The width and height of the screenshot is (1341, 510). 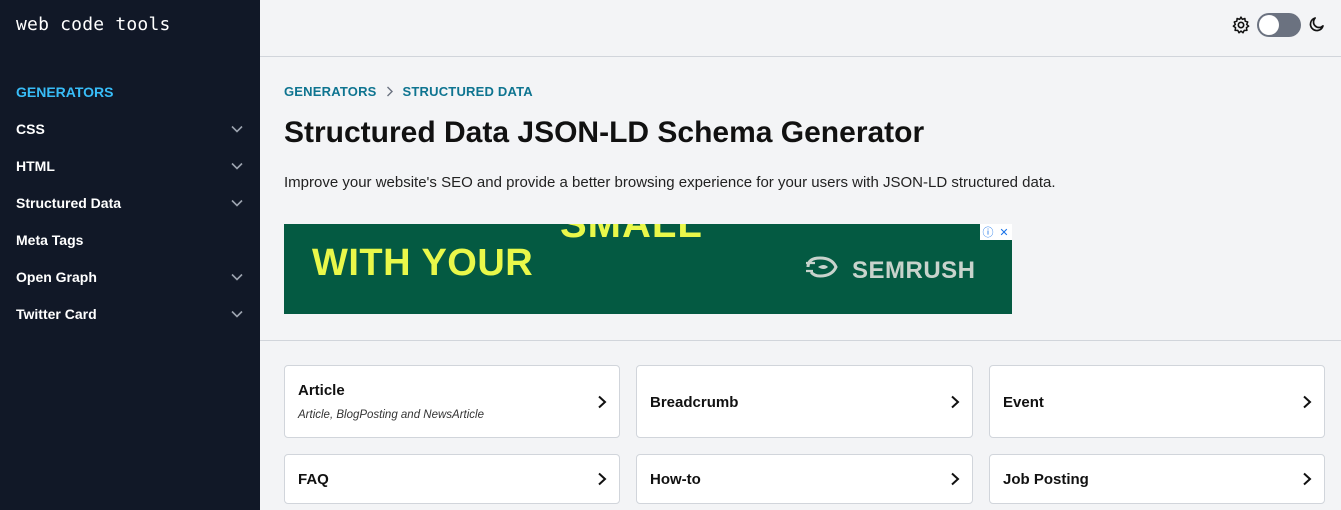 I want to click on ad-headline-top: SMALL, so click(x=631, y=235).